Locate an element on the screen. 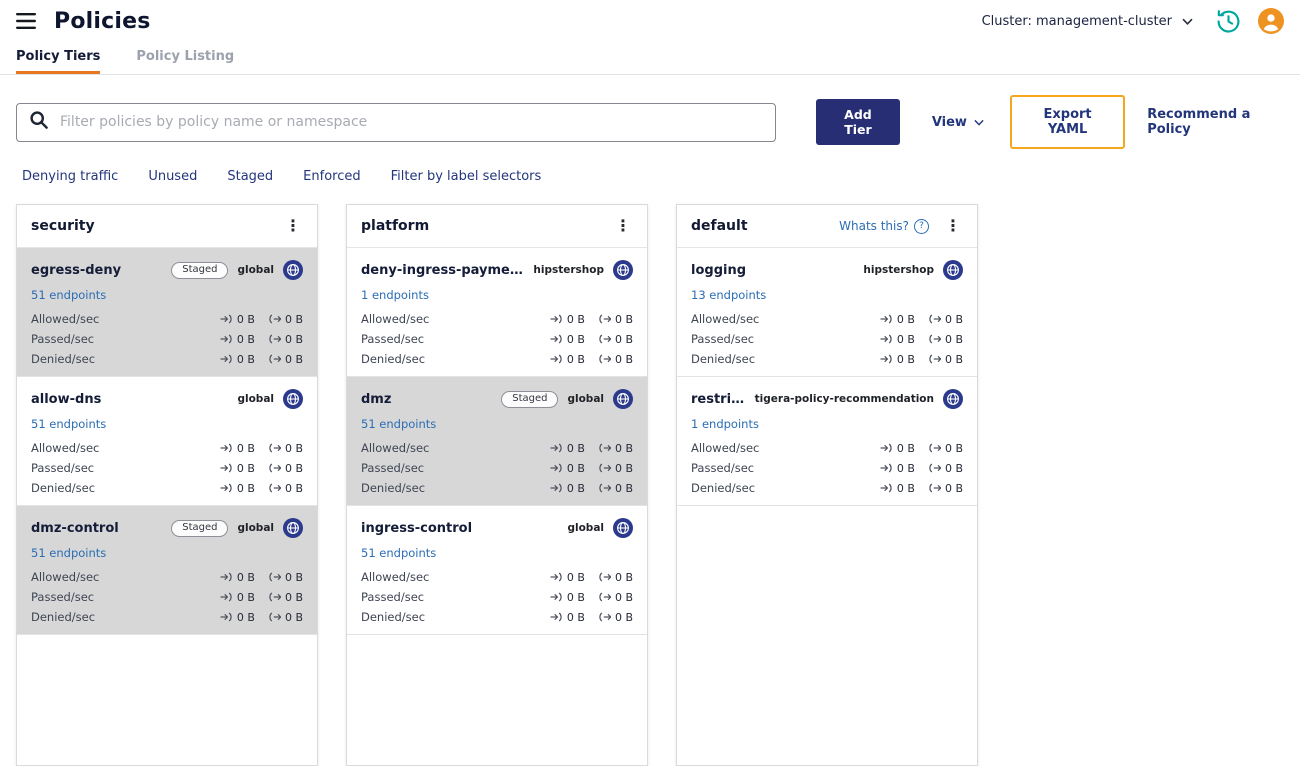 The image size is (1300, 766). recommend-policy-link: Recommend a Policy is located at coordinates (1215, 122).